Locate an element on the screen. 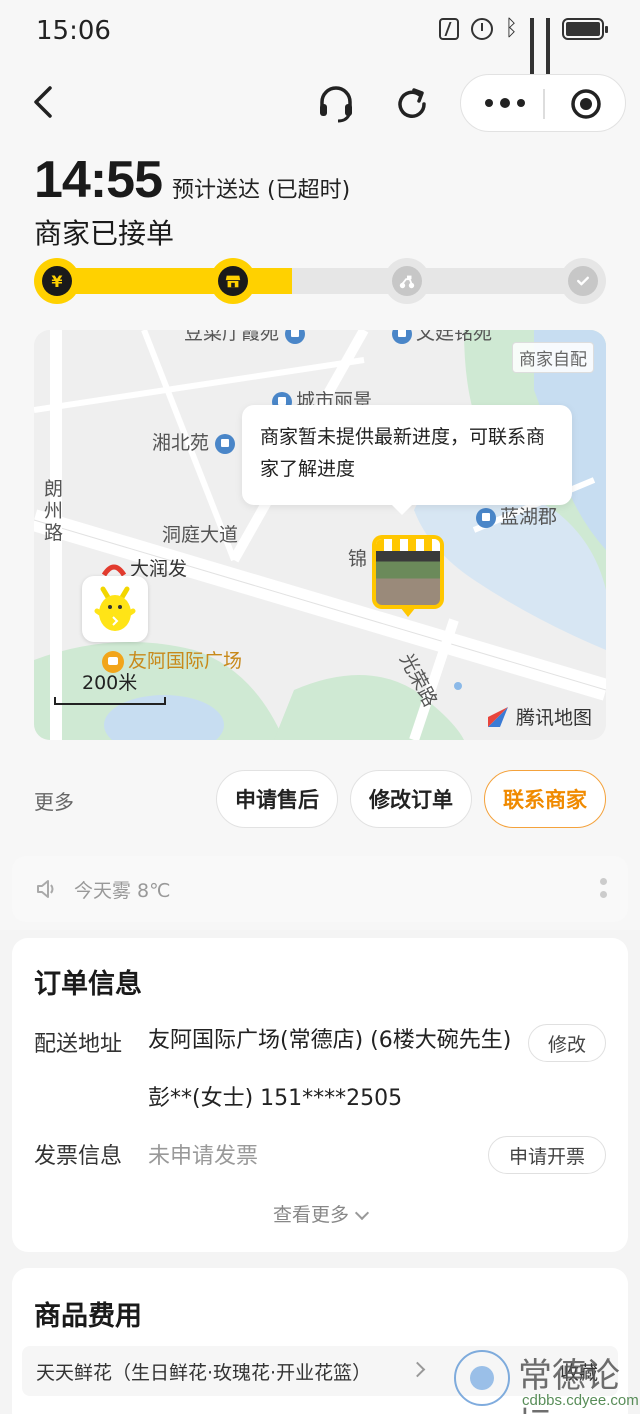 Image resolution: width=640 pixels, height=1414 pixels. back-icon is located at coordinates (43, 102).